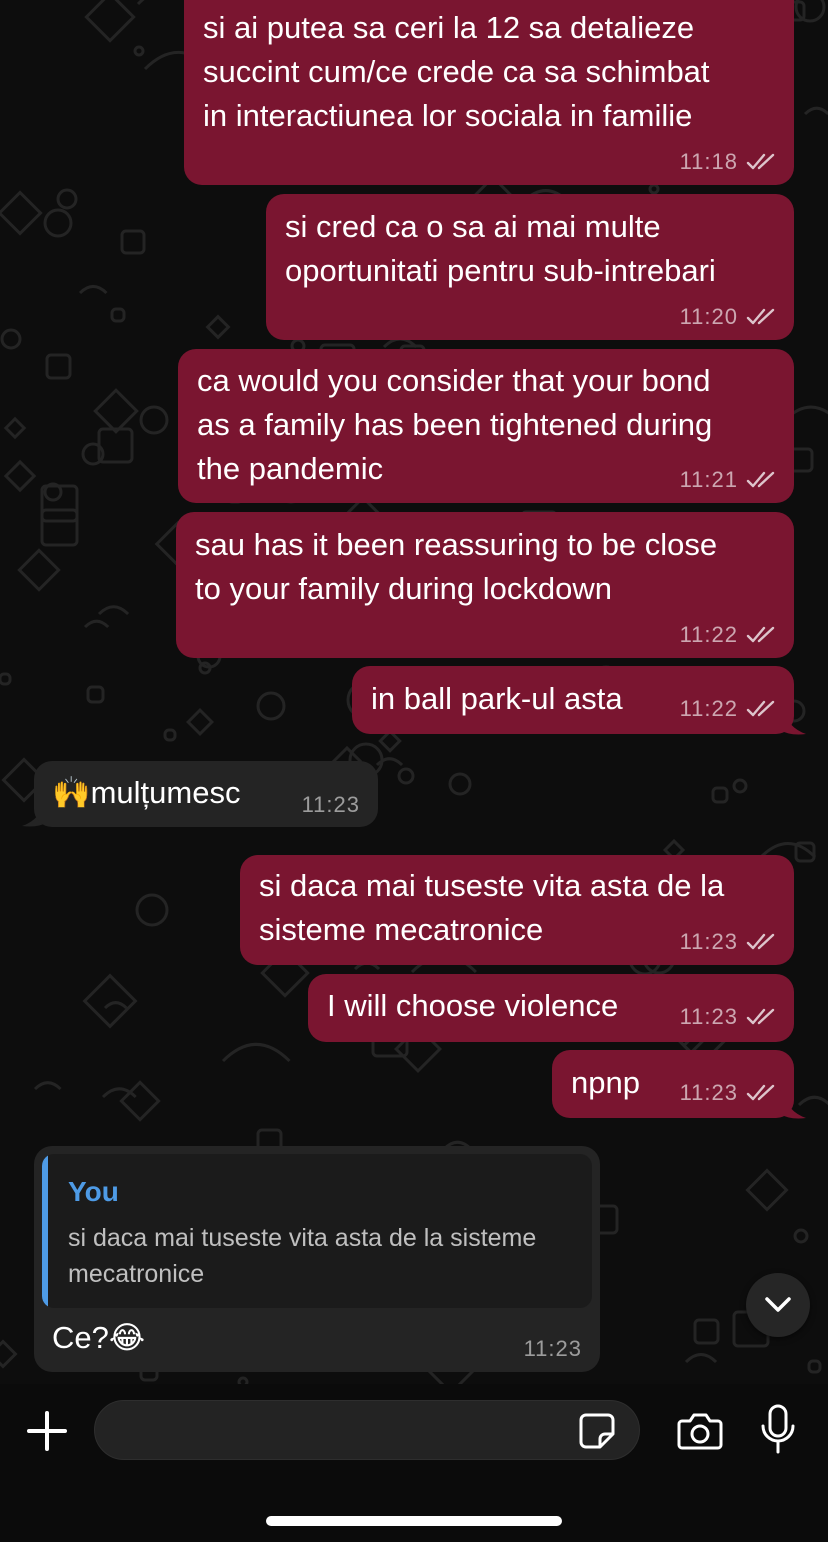 The width and height of the screenshot is (828, 1542). I want to click on plus-icon, so click(47, 1431).